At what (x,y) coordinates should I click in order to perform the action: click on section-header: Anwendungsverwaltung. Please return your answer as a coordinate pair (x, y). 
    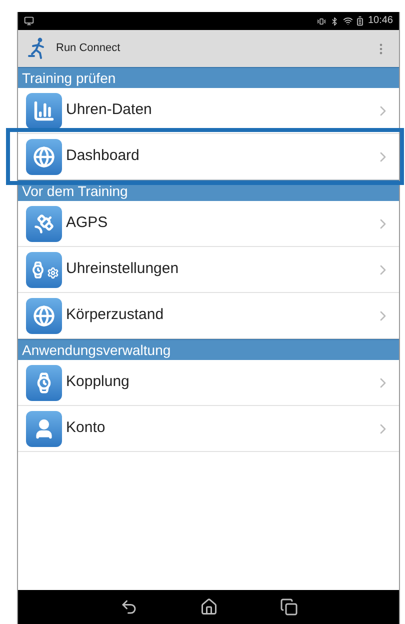
    Looking at the image, I should click on (208, 349).